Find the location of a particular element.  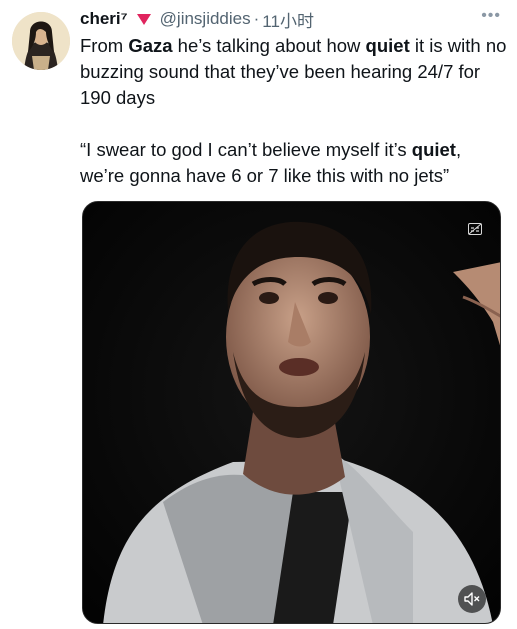

author-avatar is located at coordinates (41, 41).